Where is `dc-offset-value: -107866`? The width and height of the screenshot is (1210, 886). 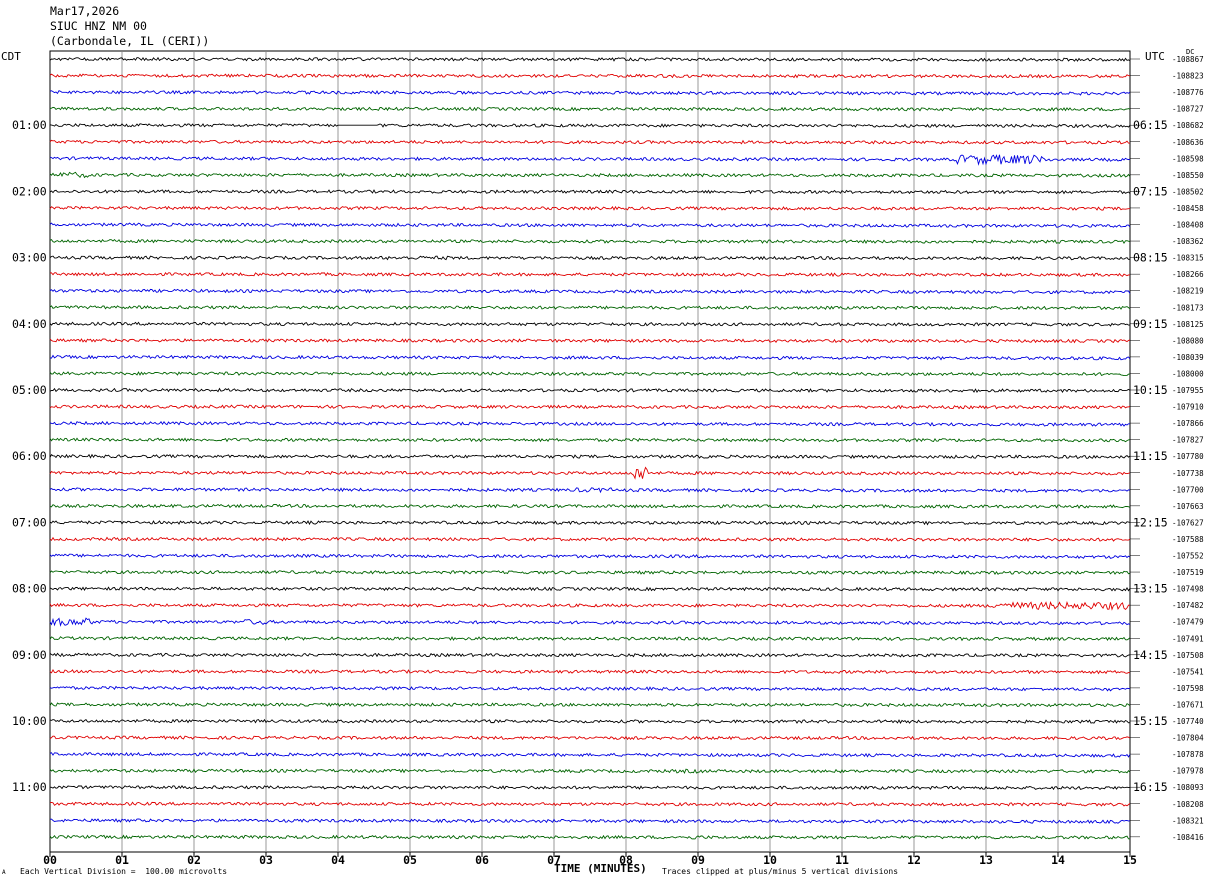 dc-offset-value: -107866 is located at coordinates (1188, 423).